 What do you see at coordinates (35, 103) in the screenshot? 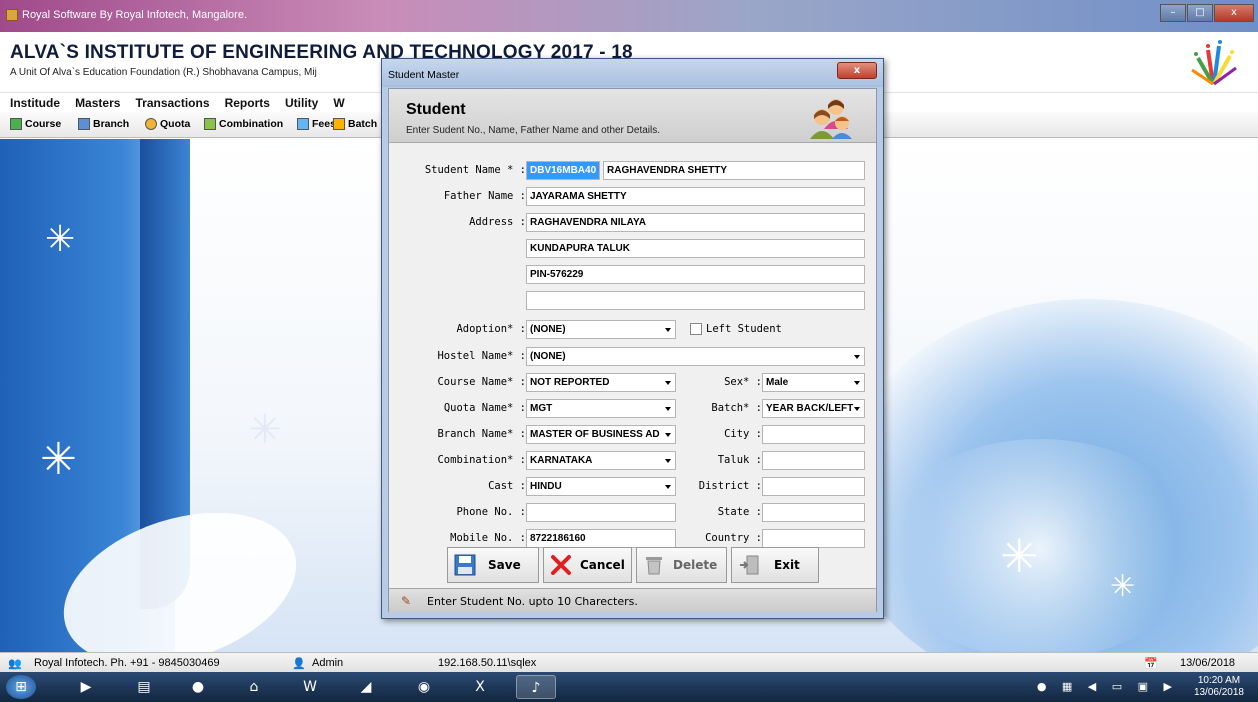
I see `menu-institude: Institude` at bounding box center [35, 103].